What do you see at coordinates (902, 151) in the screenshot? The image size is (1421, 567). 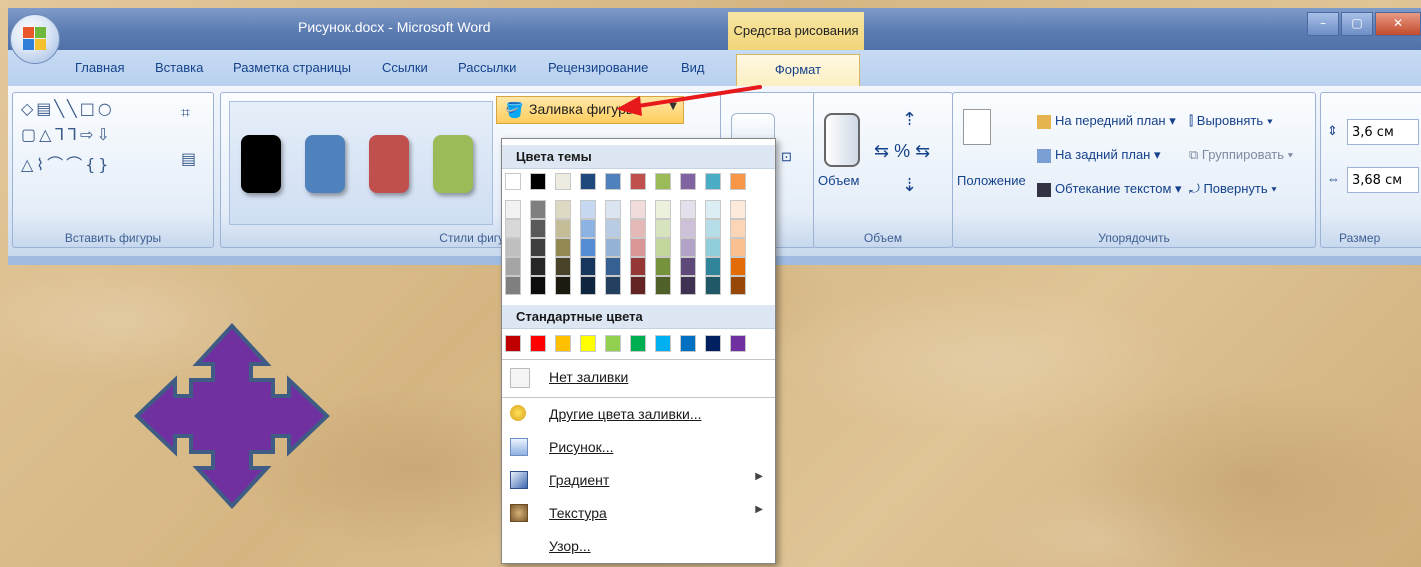 I see `tilt-icons: ⇆ % ⇆` at bounding box center [902, 151].